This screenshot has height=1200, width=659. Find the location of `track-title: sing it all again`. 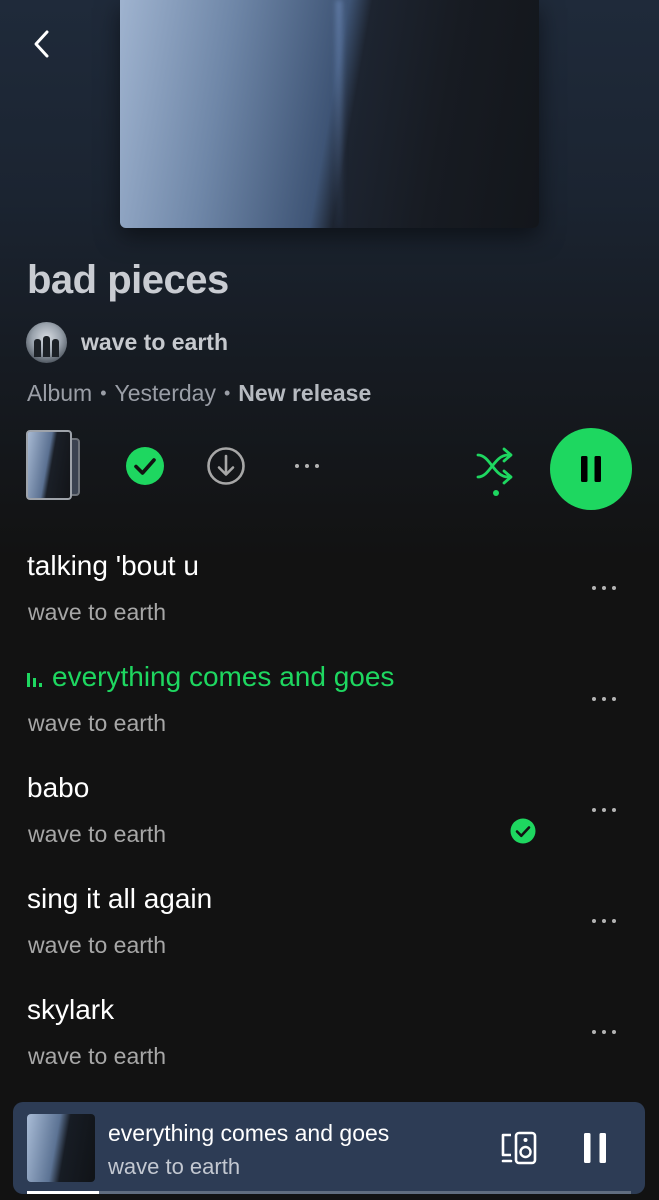

track-title: sing it all again is located at coordinates (120, 898).